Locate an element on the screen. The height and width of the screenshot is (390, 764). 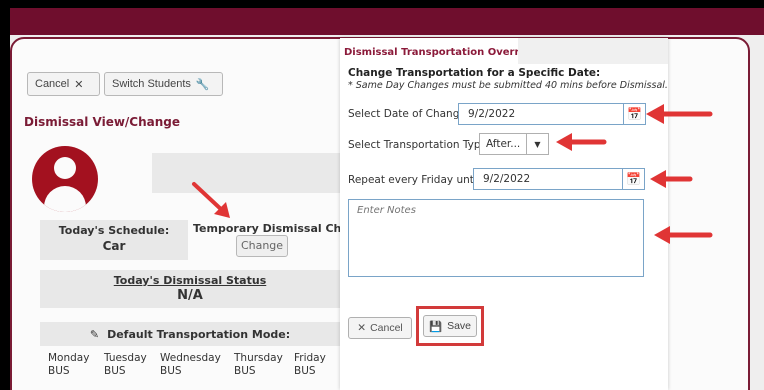
day-thursday: Thursday BUS is located at coordinates (258, 364).